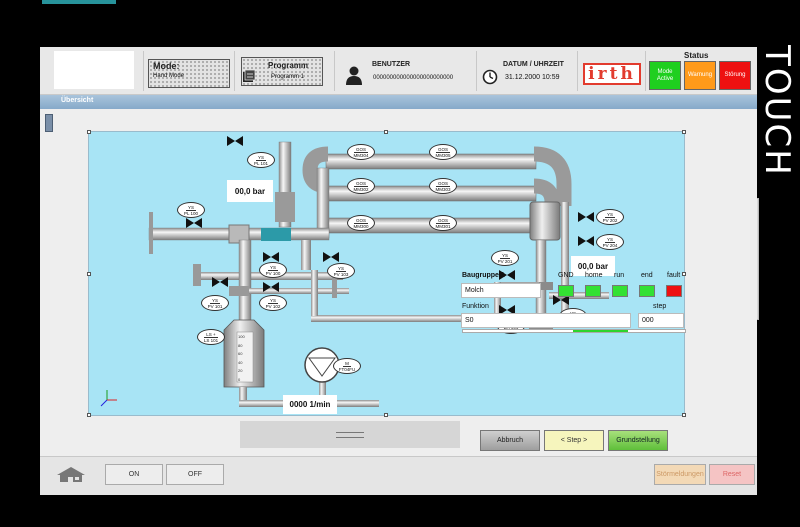 The image size is (800, 527). I want to click on function-field: S0, so click(546, 320).